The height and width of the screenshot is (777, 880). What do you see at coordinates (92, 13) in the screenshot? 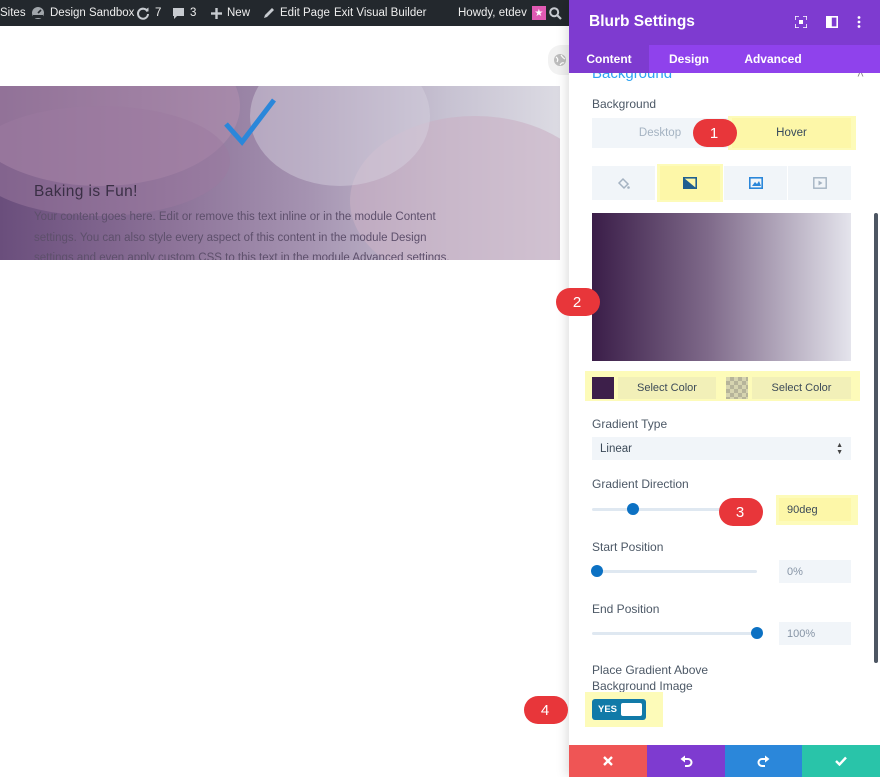
I see `site-name-label: Design Sandbox` at bounding box center [92, 13].